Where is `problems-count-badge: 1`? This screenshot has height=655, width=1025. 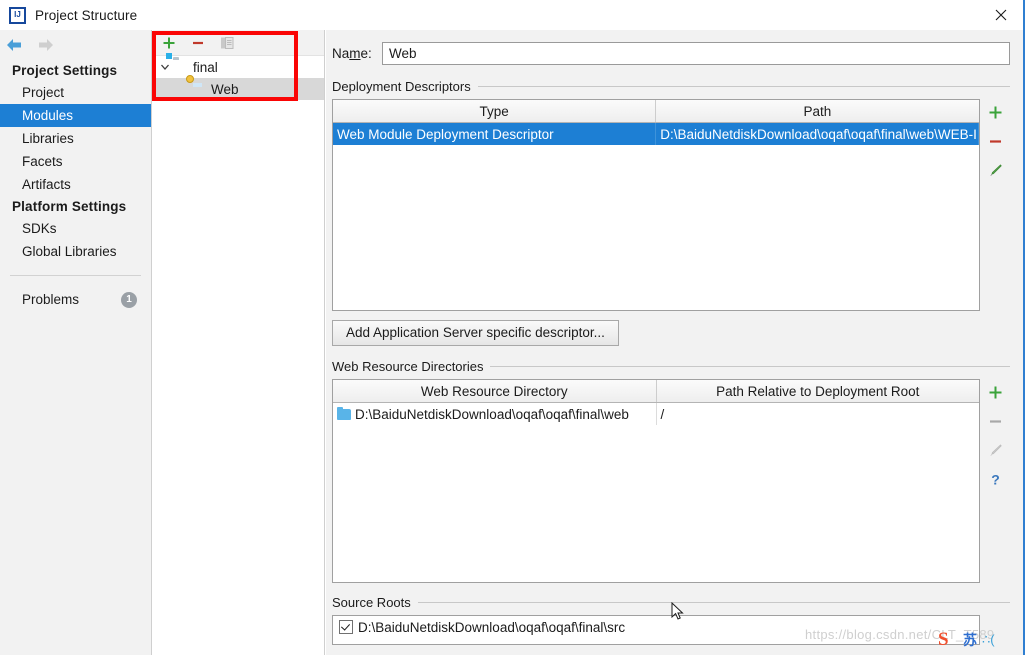
problems-count-badge: 1 is located at coordinates (129, 299).